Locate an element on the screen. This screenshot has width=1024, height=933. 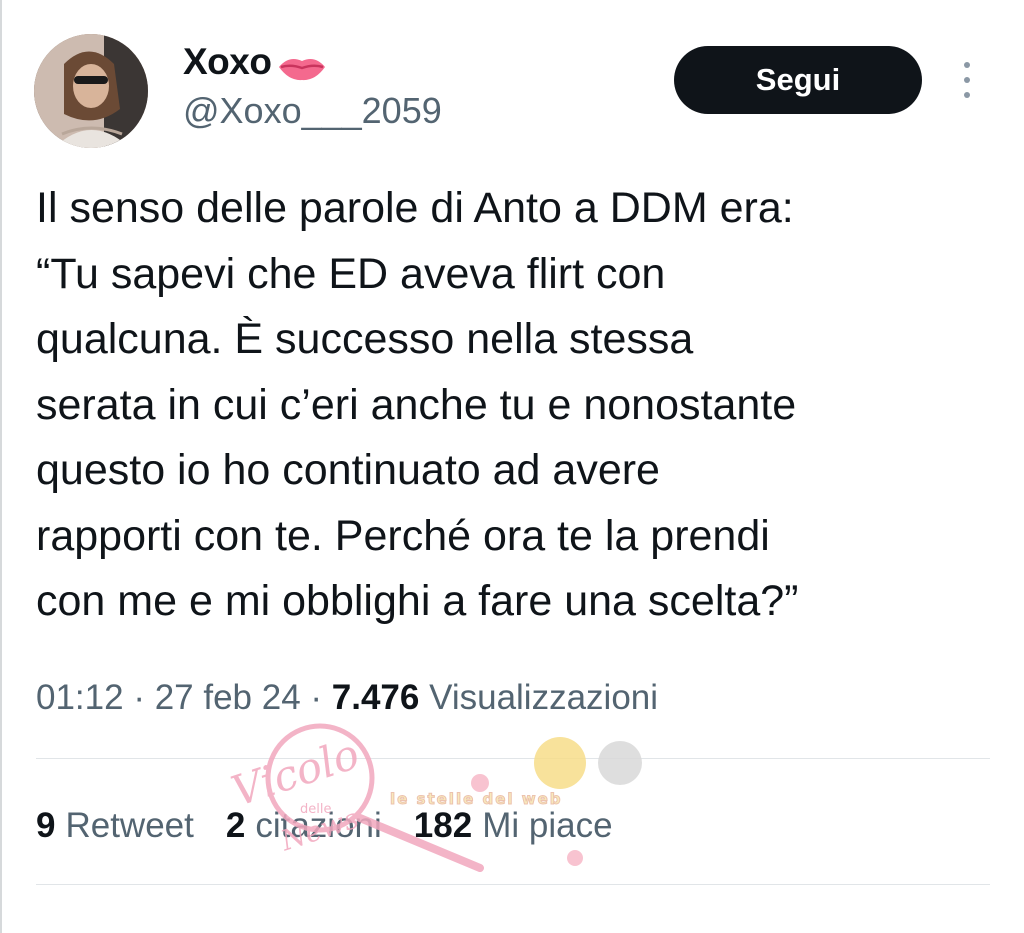
engagement-stats: 9 Retweet 2 citazioni 182 Mi piace is located at coordinates (340, 826).